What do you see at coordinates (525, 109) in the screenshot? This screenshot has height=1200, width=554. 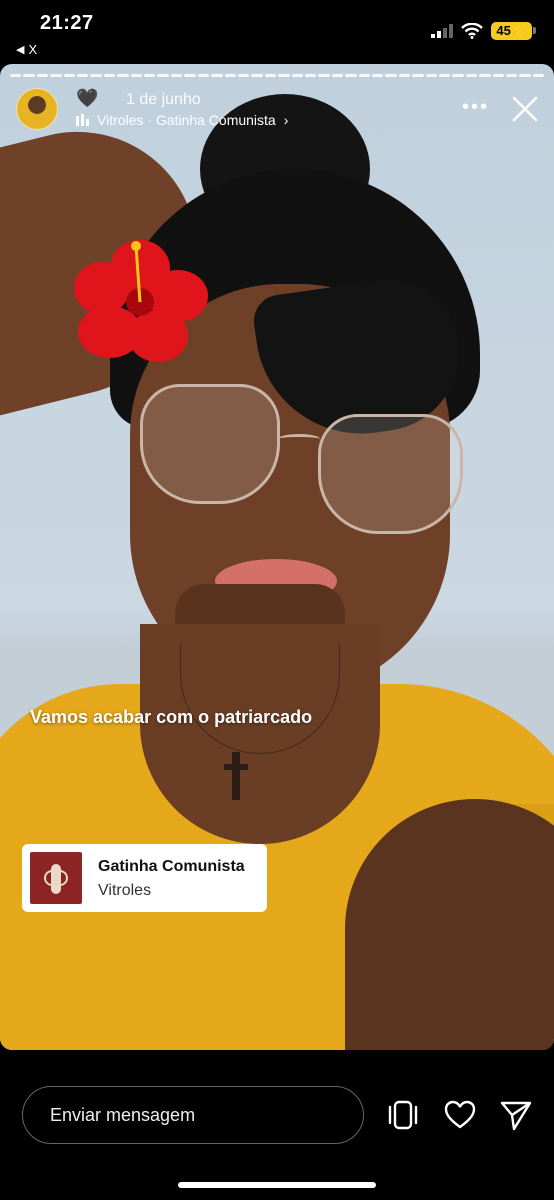 I see `close-icon` at bounding box center [525, 109].